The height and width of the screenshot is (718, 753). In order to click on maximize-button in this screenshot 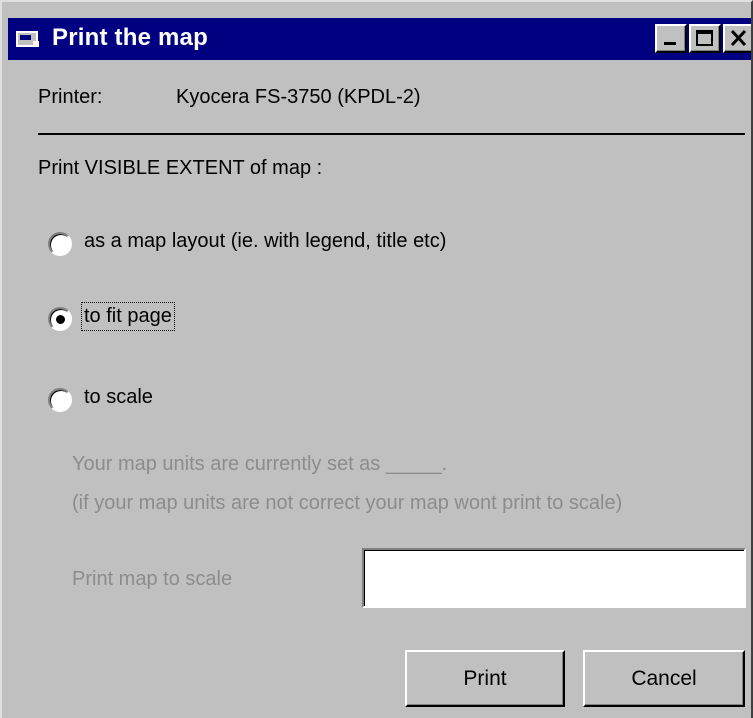, I will do `click(705, 38)`.